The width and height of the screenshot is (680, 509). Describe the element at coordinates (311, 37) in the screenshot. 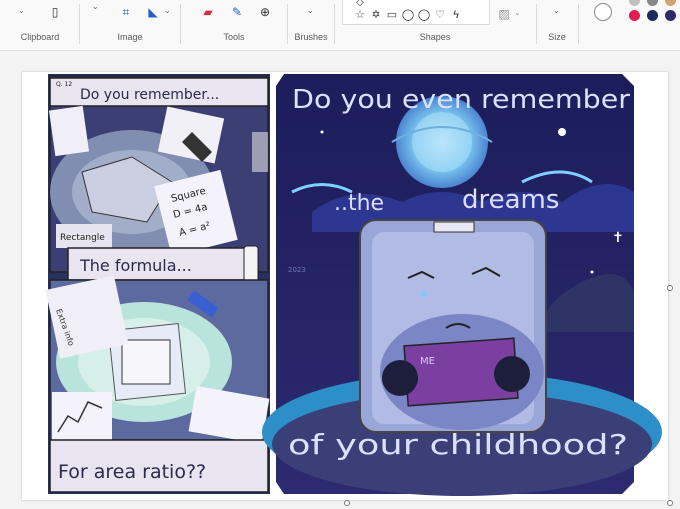

I see `brushes-group-label: Brushes` at that location.